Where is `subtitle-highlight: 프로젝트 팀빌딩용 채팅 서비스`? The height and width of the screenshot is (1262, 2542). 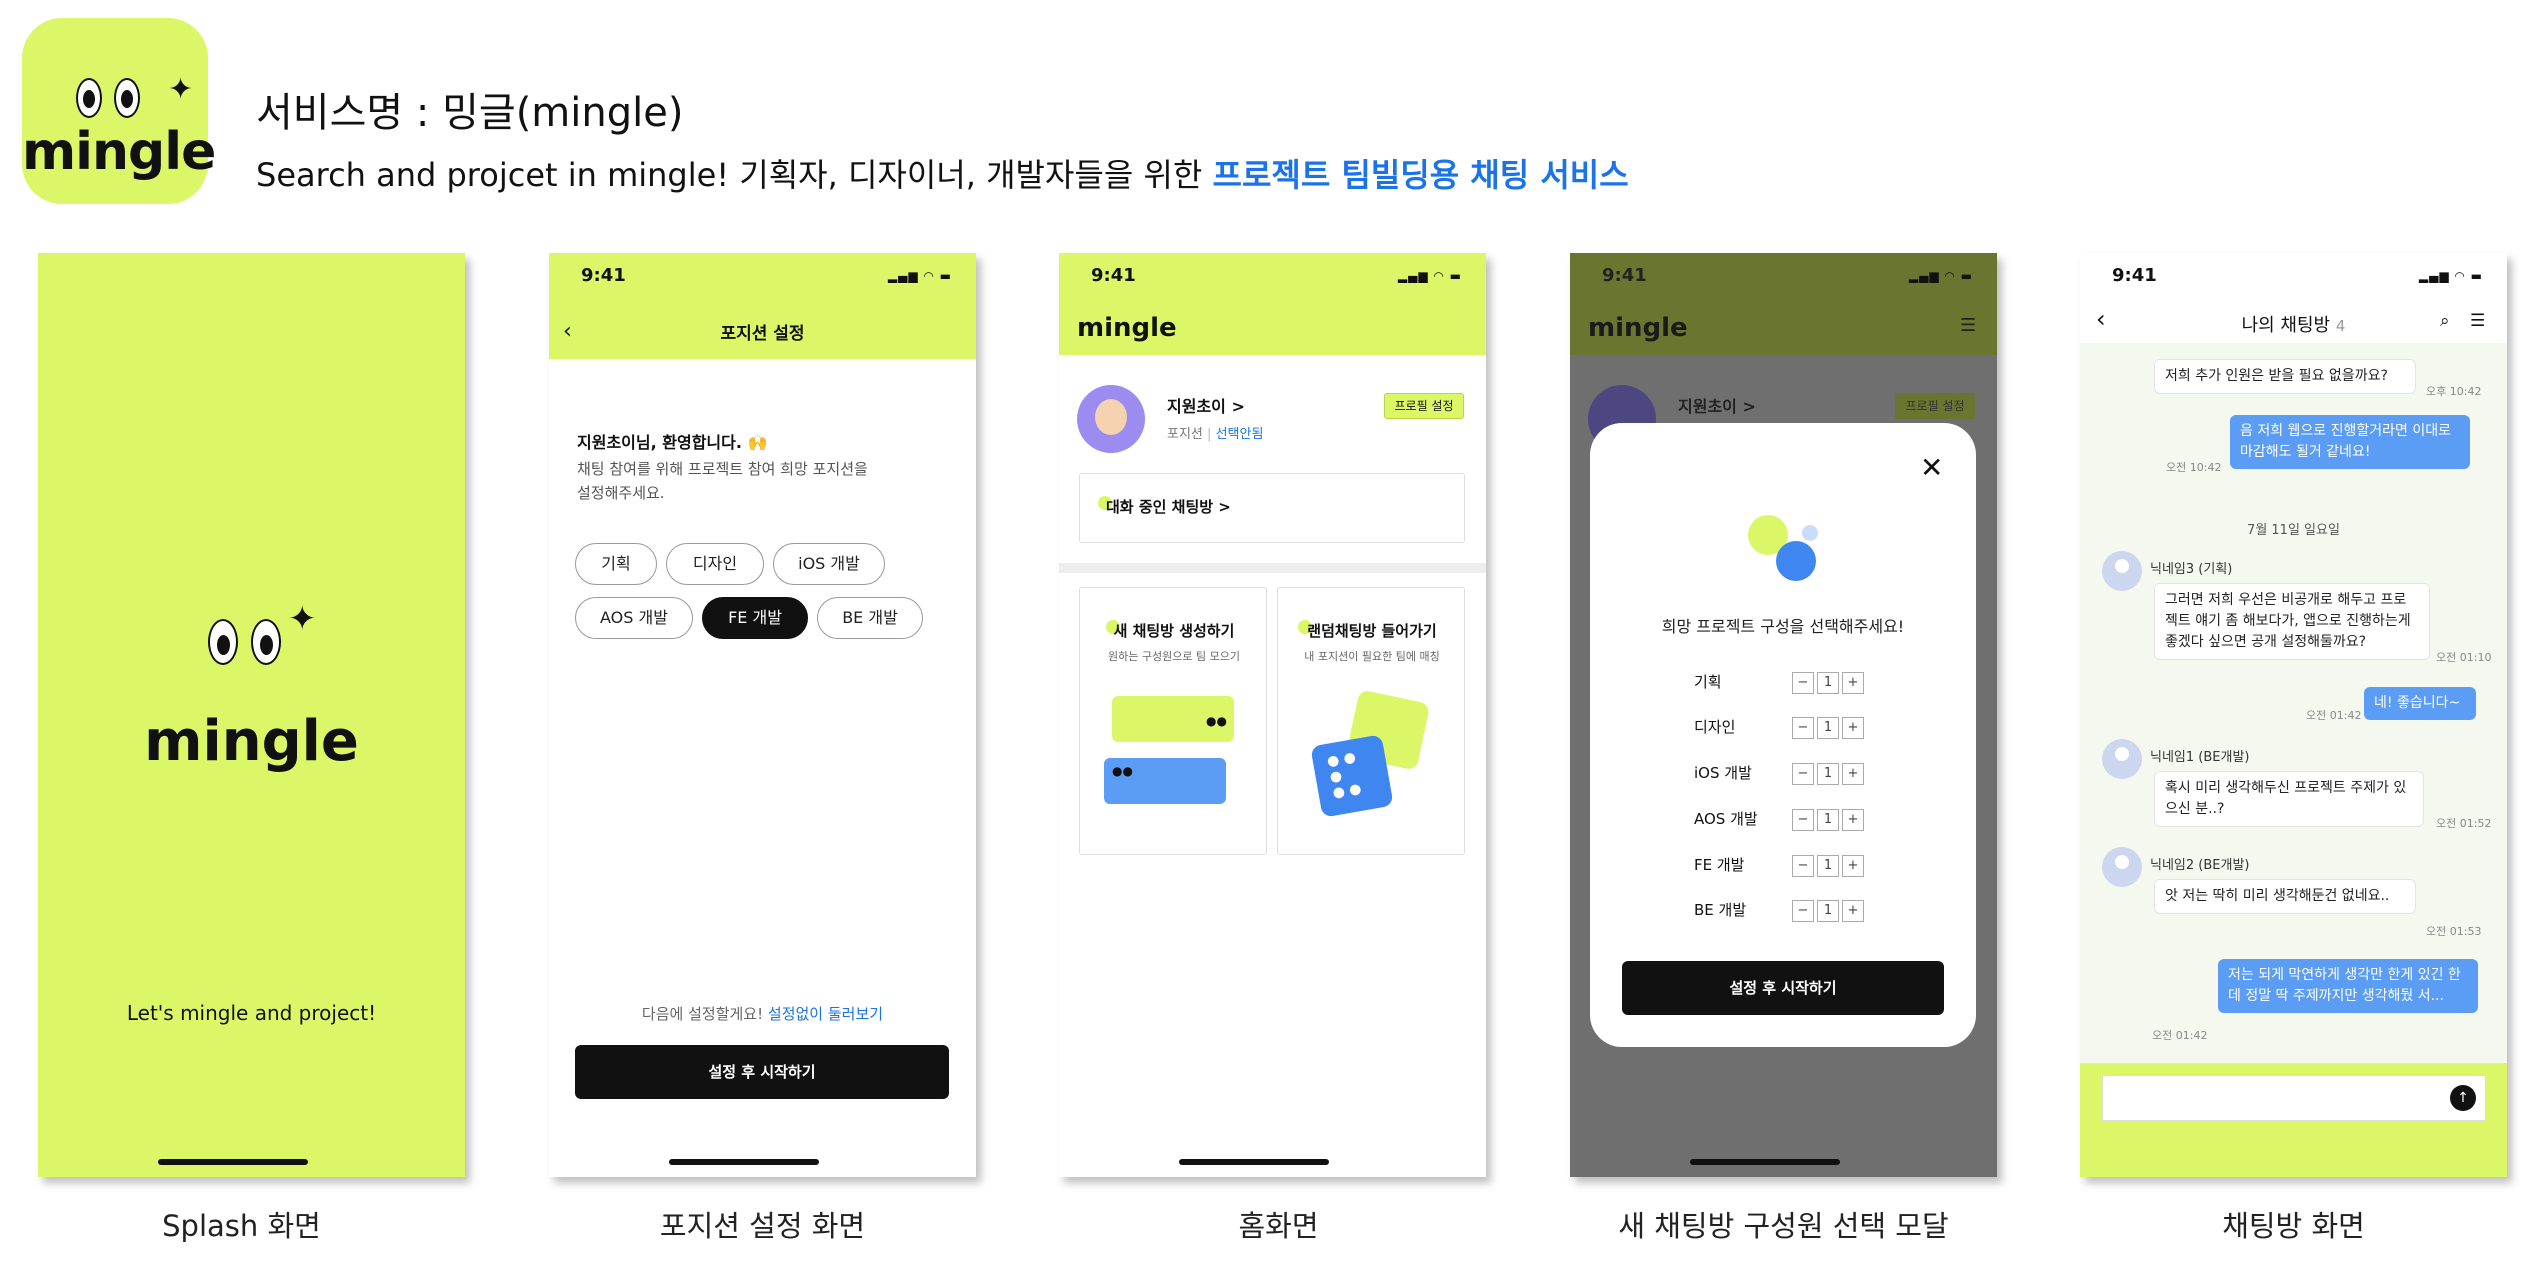
subtitle-highlight: 프로젝트 팀빌딩용 채팅 서비스 is located at coordinates (1420, 175).